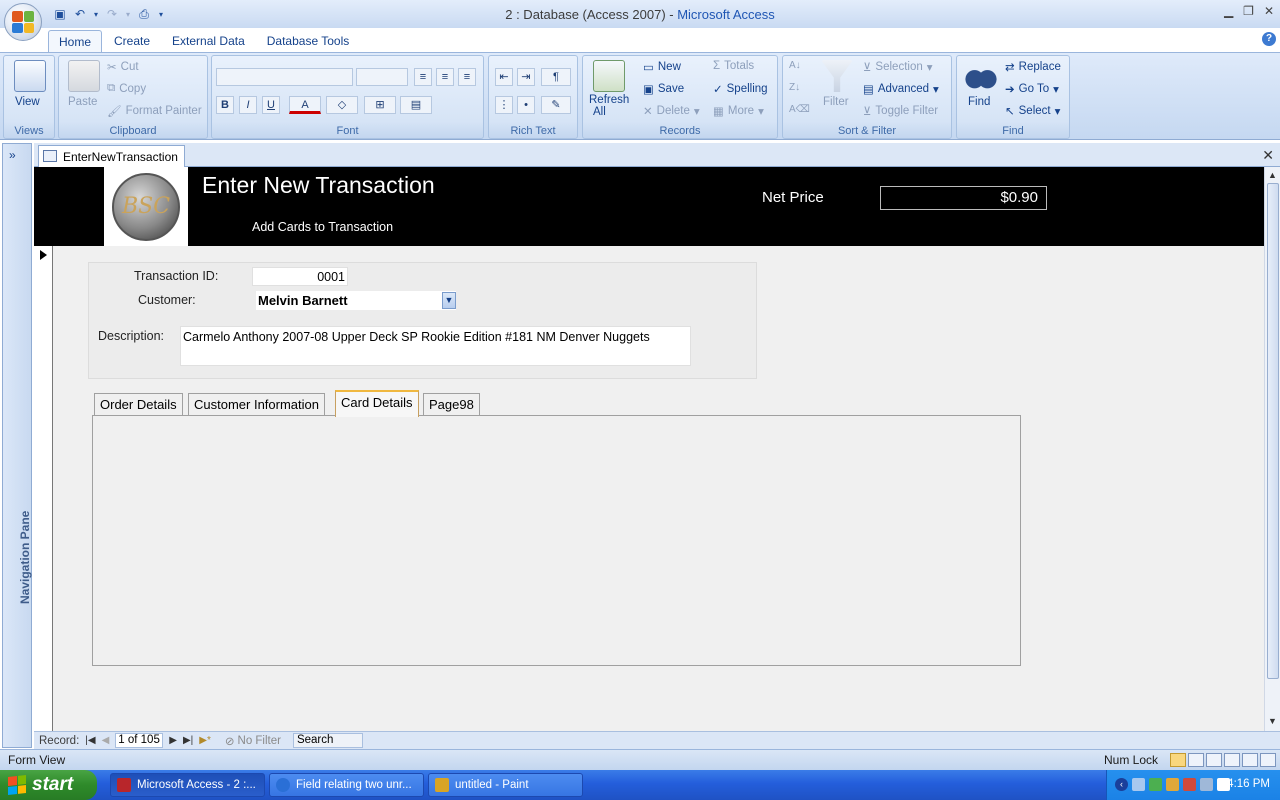 The height and width of the screenshot is (800, 1280). Describe the element at coordinates (837, 76) in the screenshot. I see `filter-icon` at that location.